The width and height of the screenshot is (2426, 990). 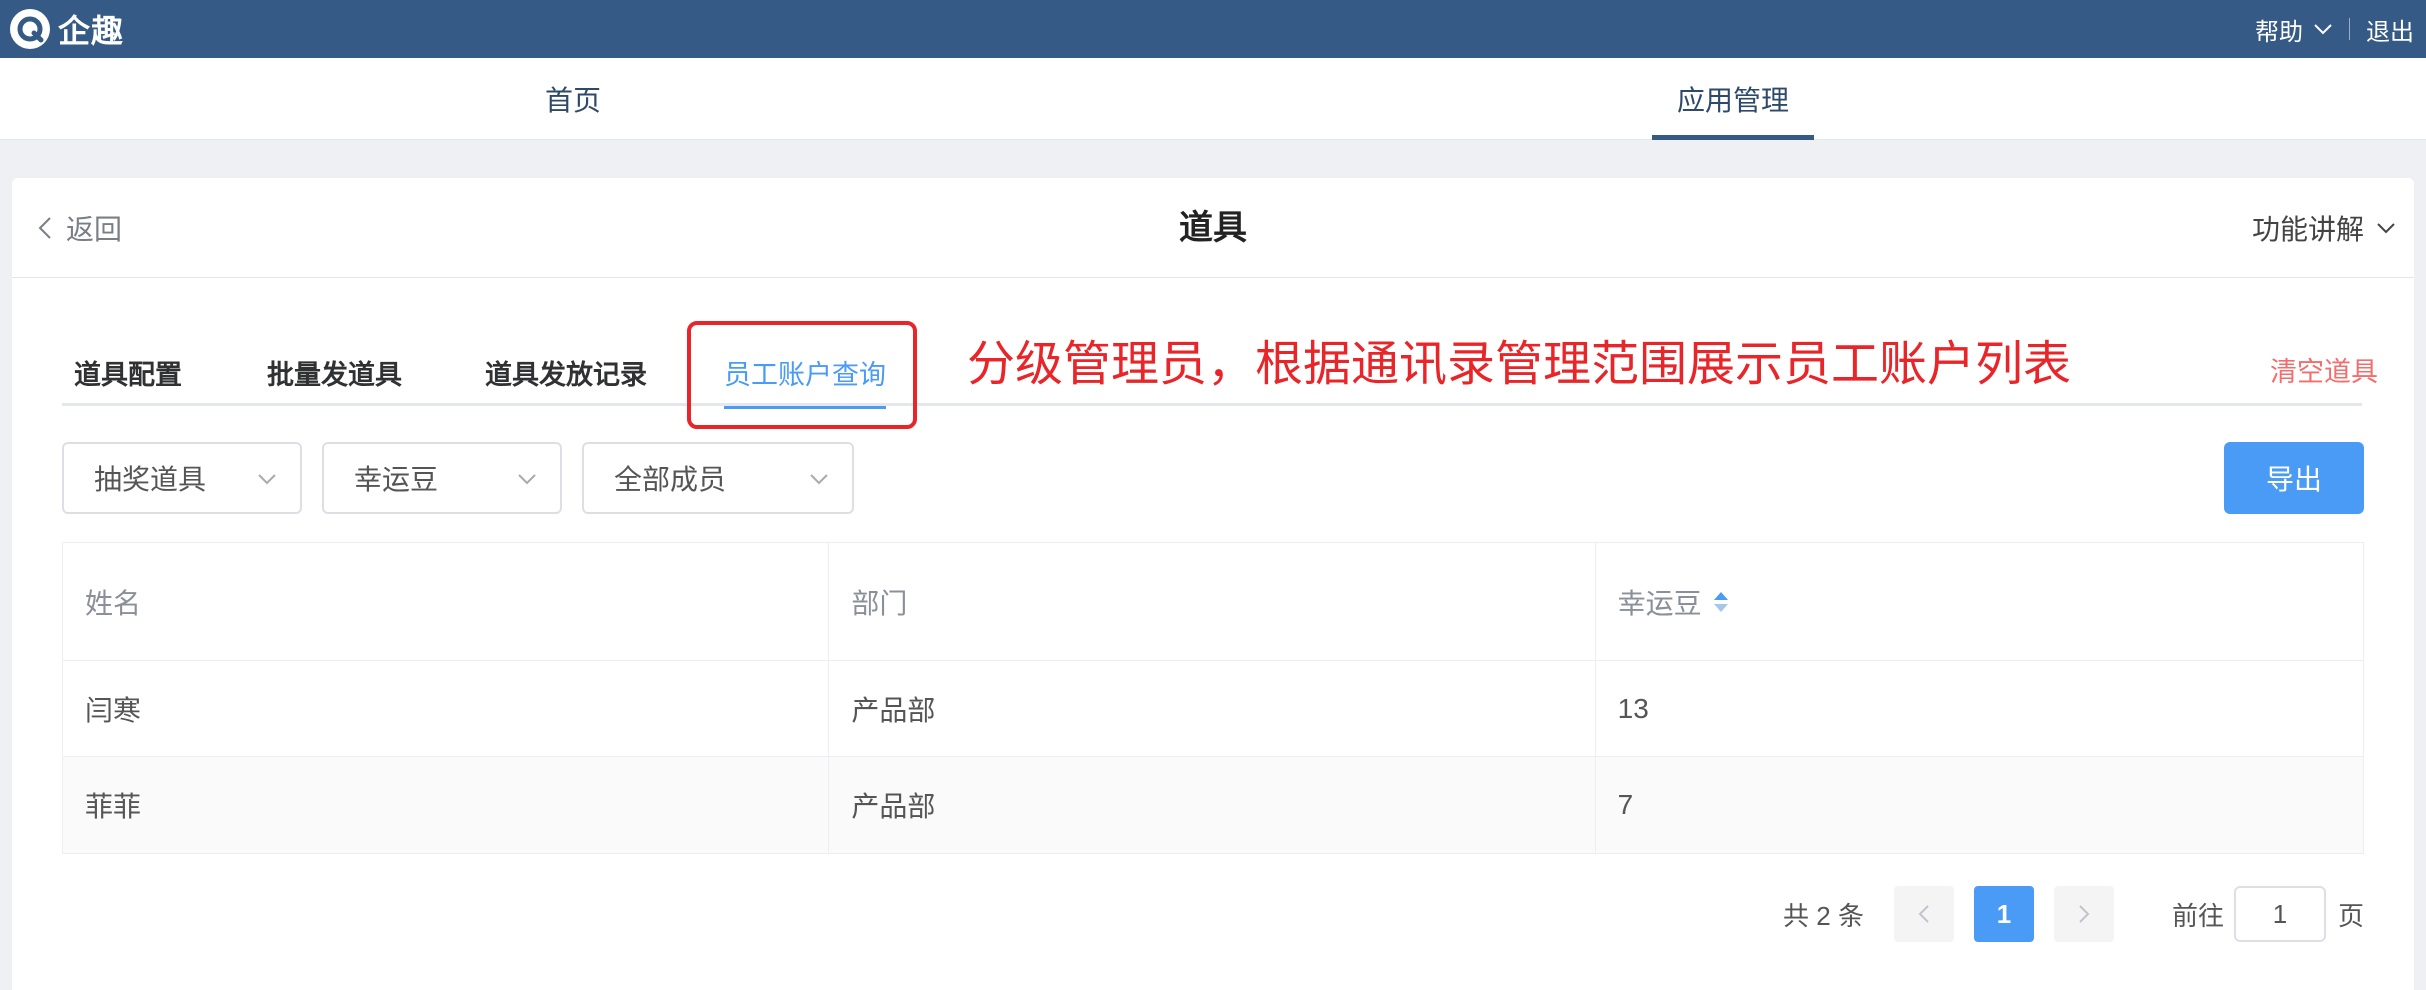 I want to click on next-page-button, so click(x=2083, y=914).